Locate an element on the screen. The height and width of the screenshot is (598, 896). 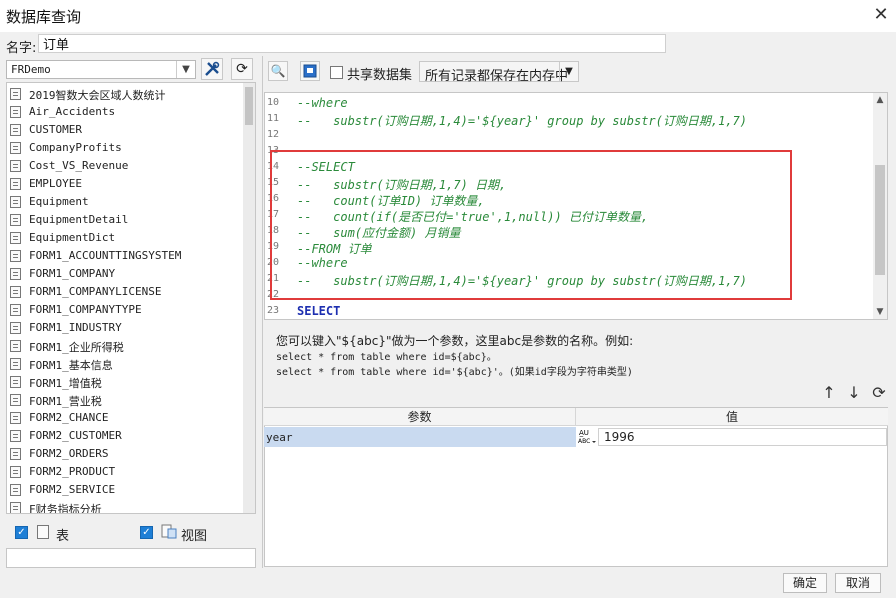
refresh-params-icon: ⟳ is located at coordinates (879, 393).